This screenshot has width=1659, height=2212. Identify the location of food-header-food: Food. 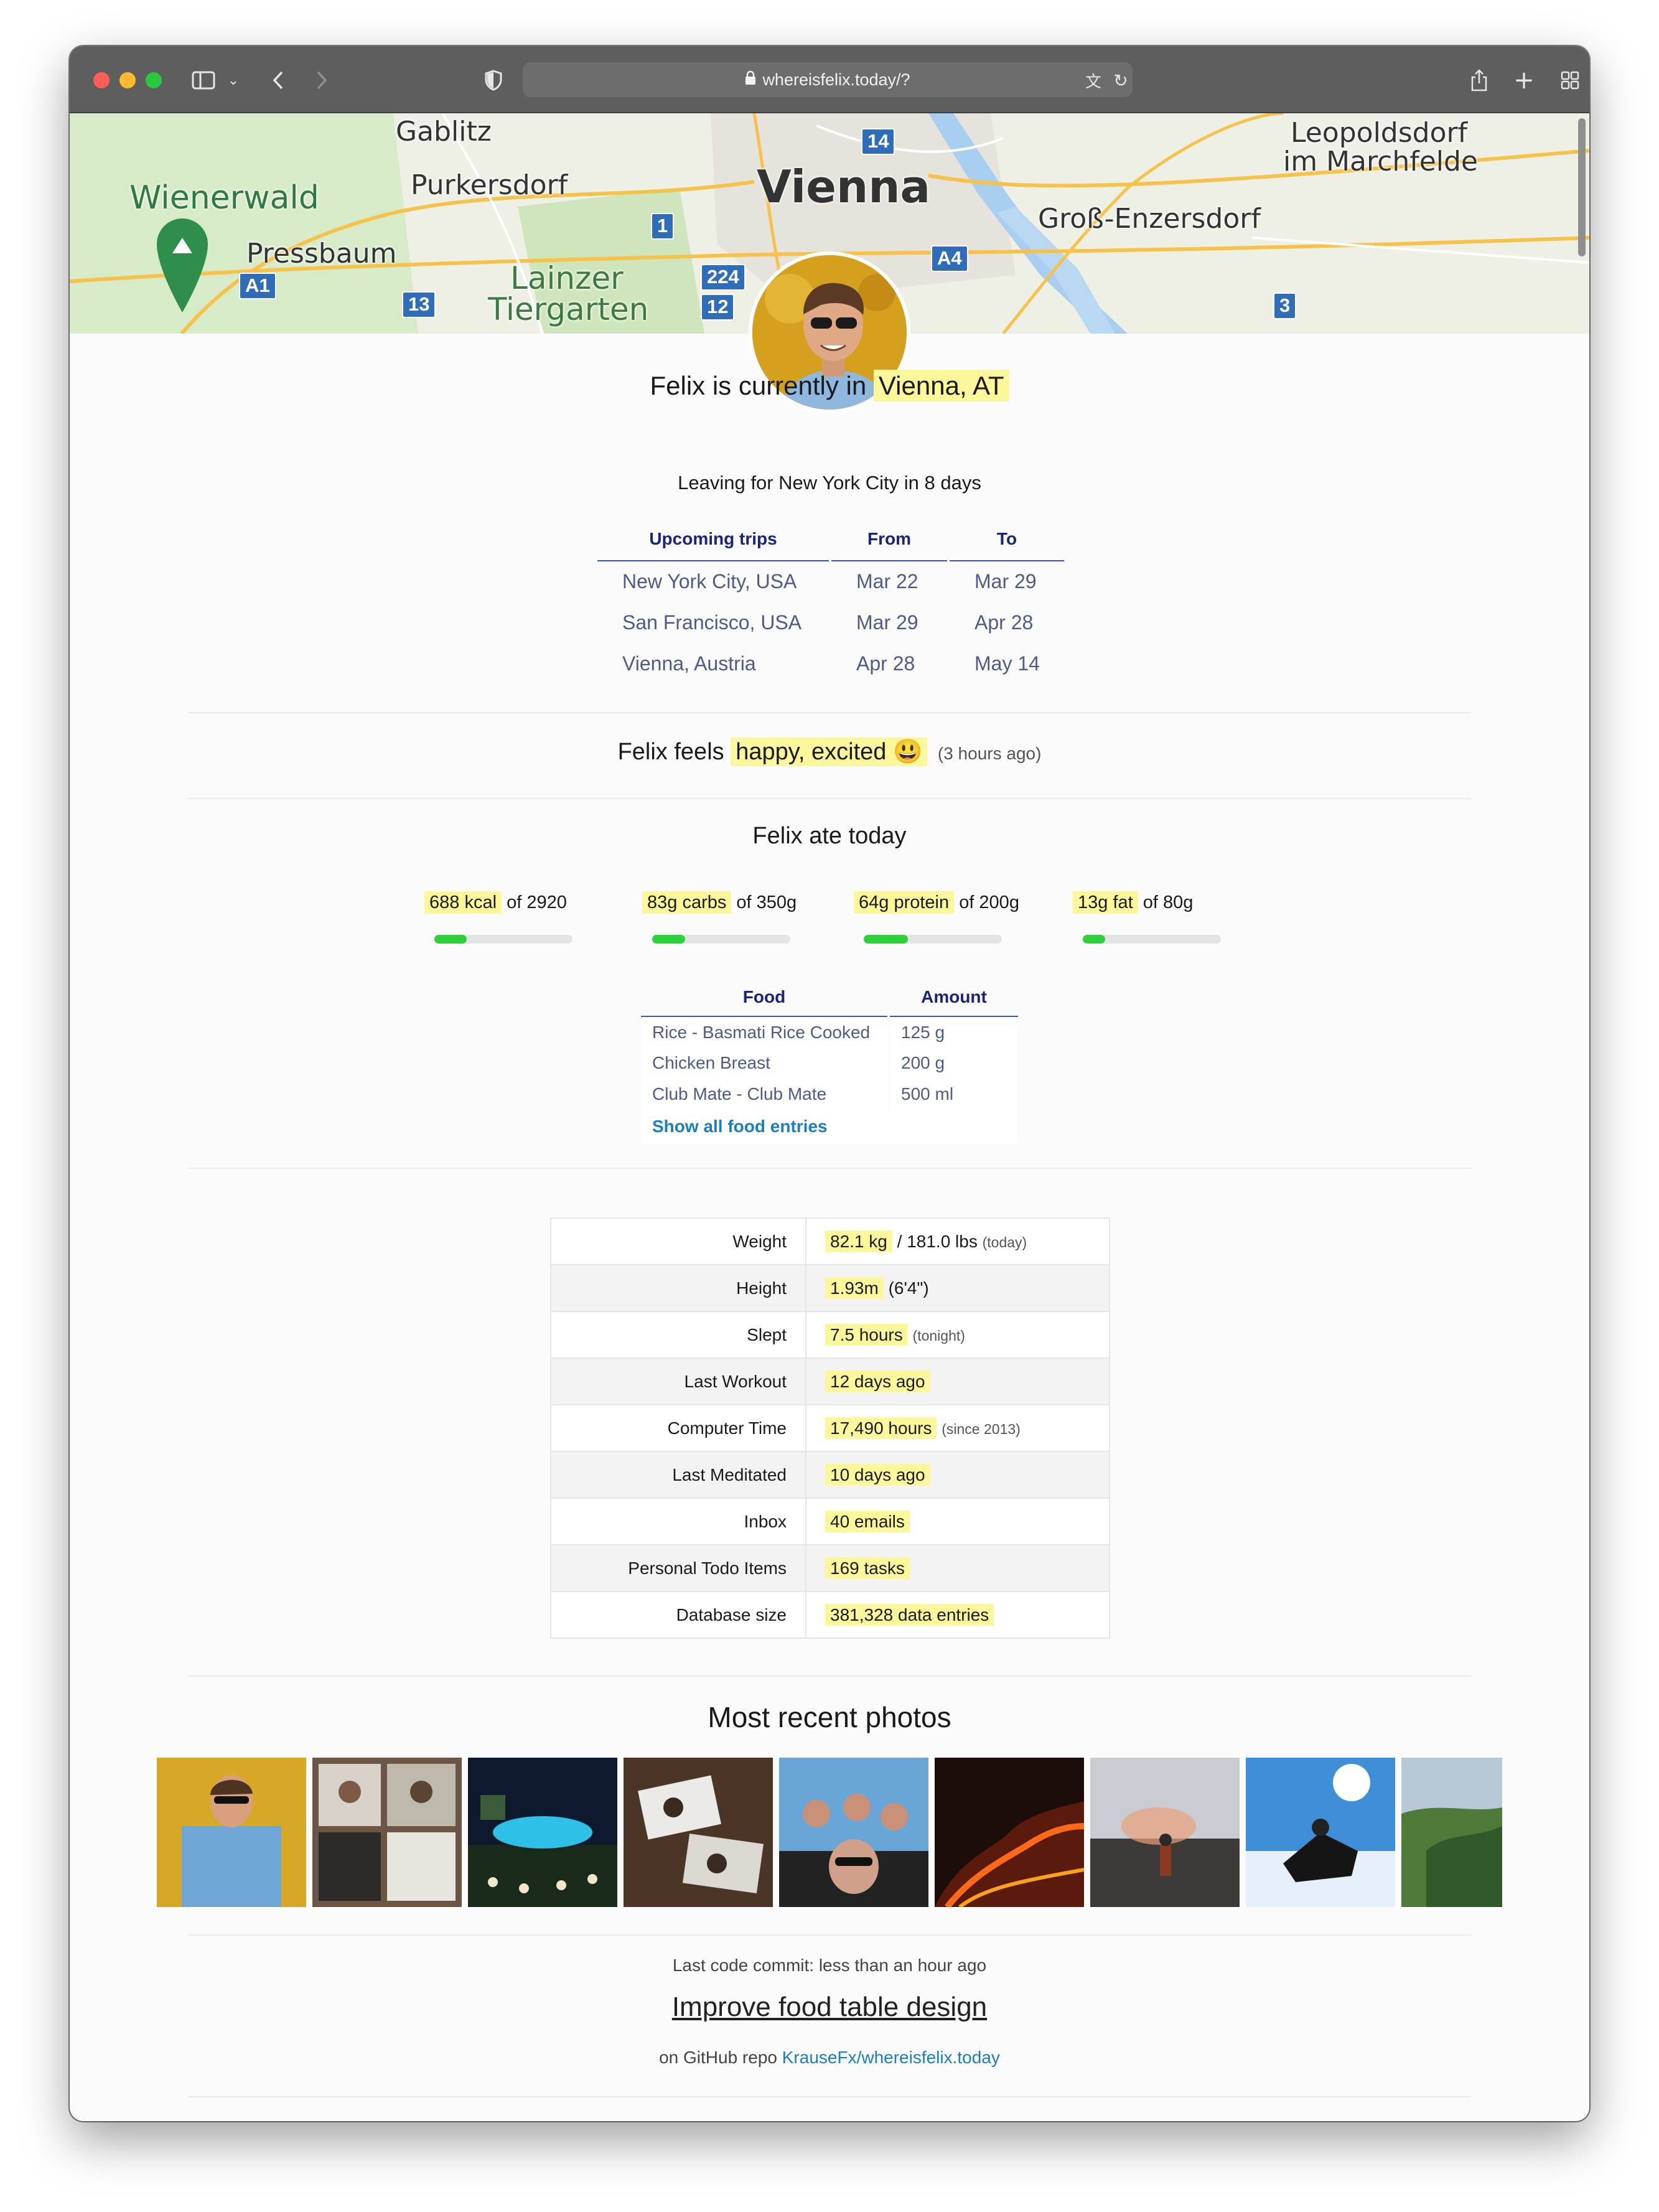
(764, 1002).